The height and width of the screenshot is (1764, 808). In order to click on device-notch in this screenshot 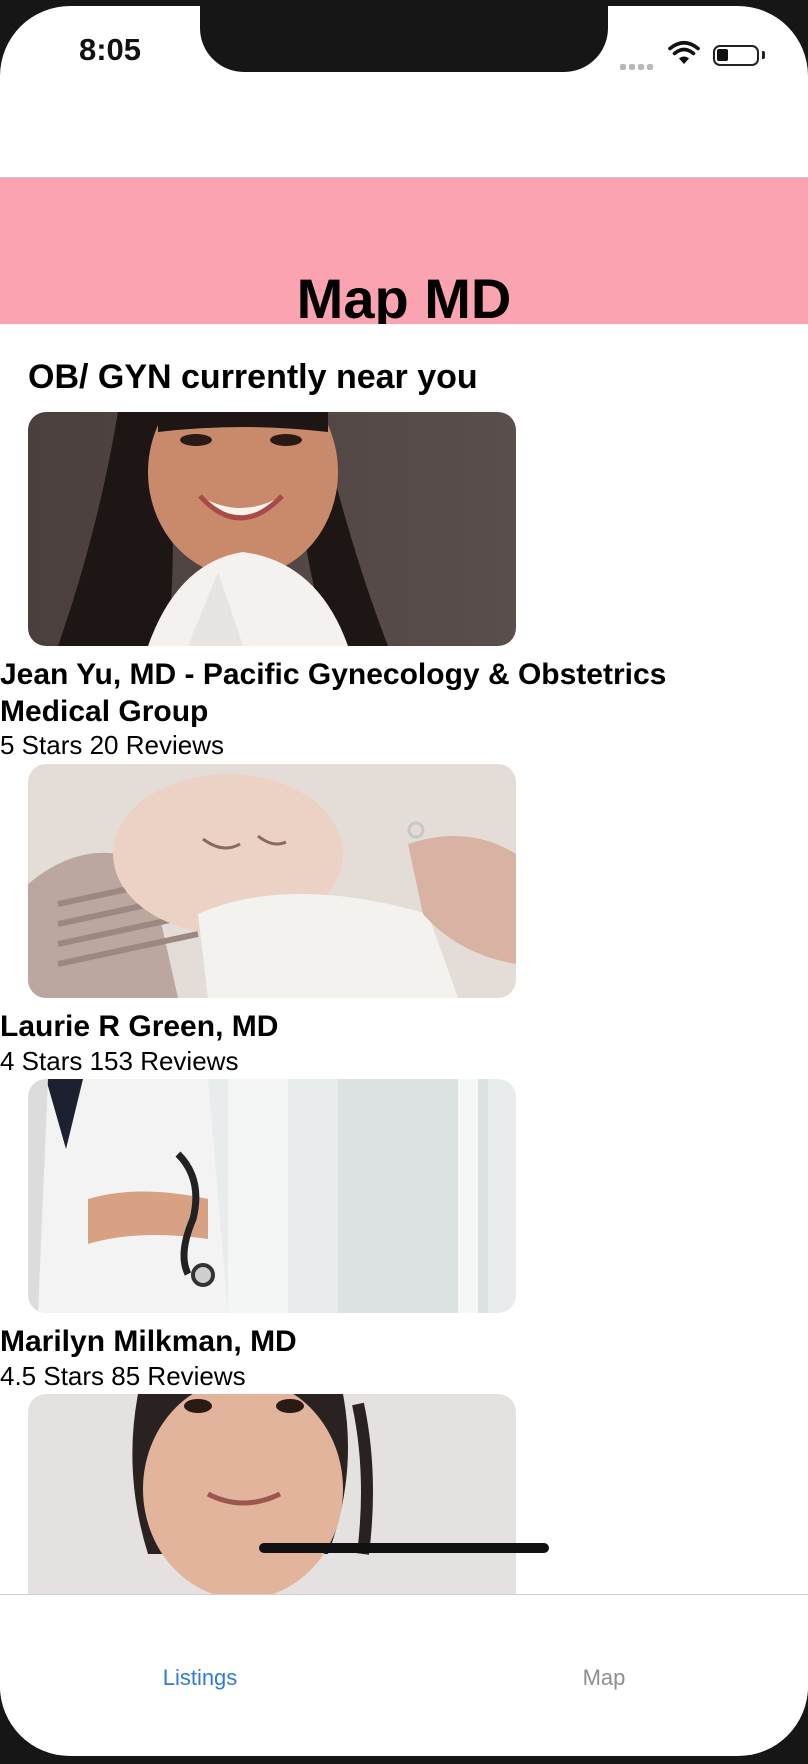, I will do `click(404, 39)`.